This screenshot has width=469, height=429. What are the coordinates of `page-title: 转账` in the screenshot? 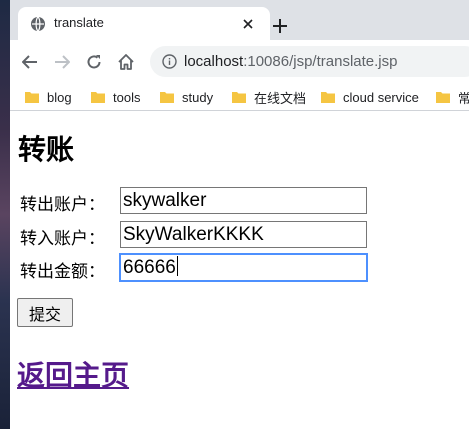 It's located at (46, 149).